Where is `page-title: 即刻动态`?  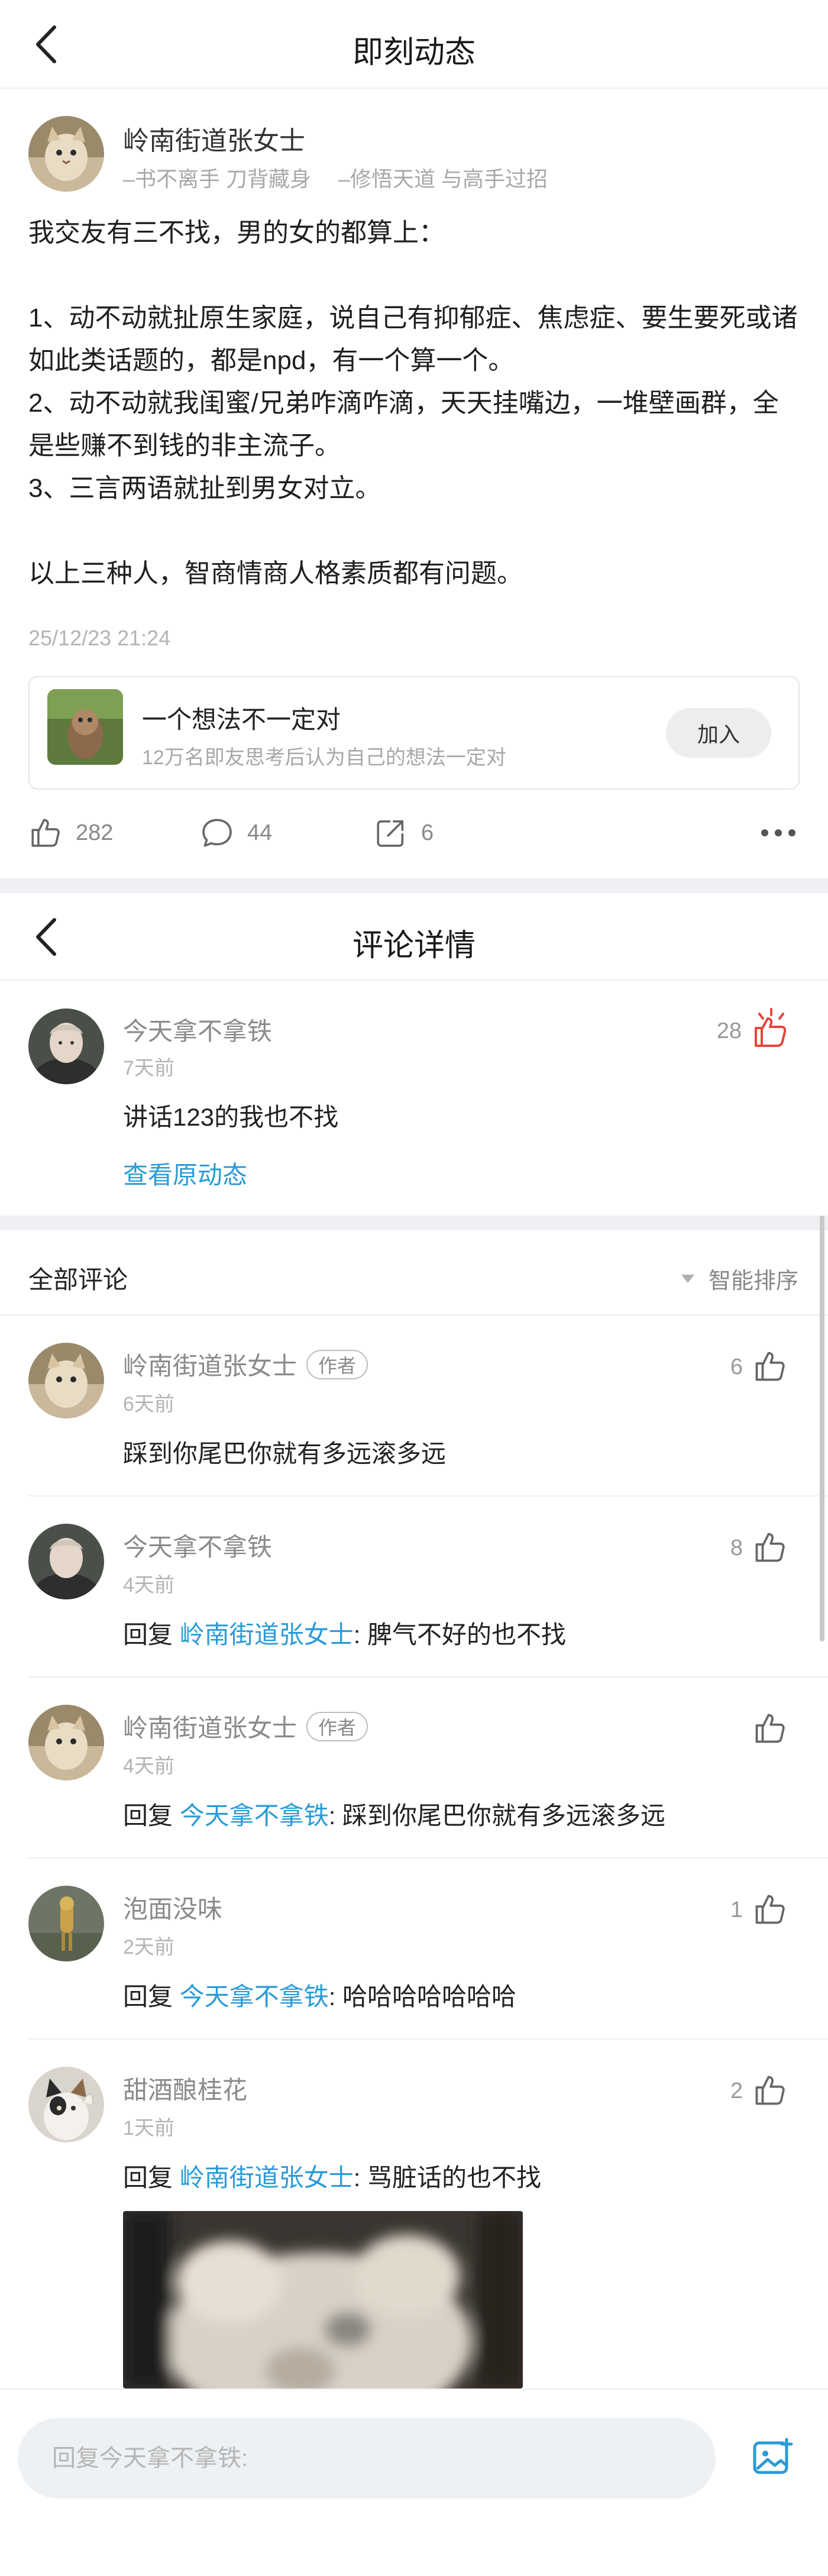
page-title: 即刻动态 is located at coordinates (414, 52).